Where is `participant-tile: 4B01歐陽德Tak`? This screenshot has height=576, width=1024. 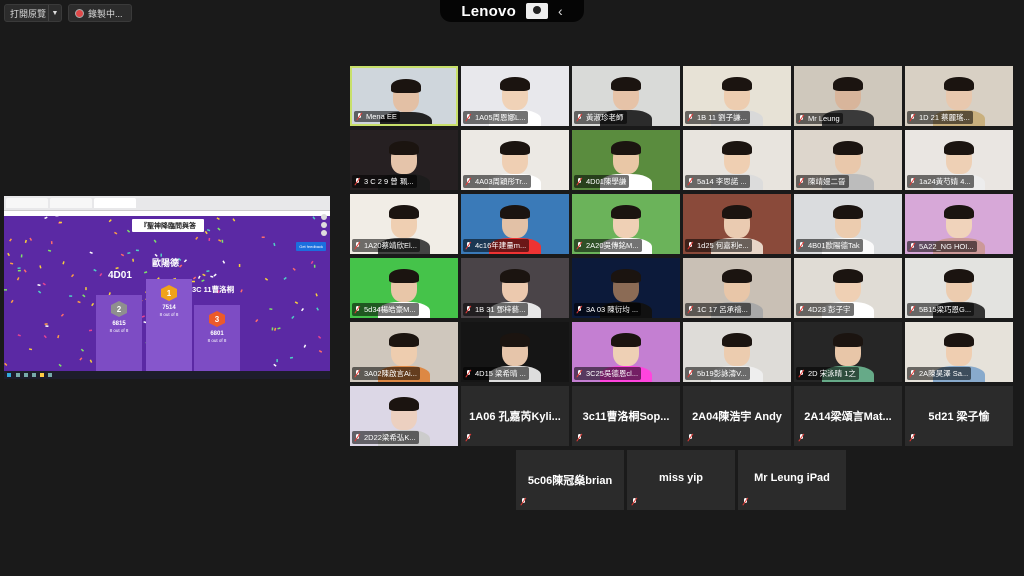 participant-tile: 4B01歐陽德Tak is located at coordinates (848, 224).